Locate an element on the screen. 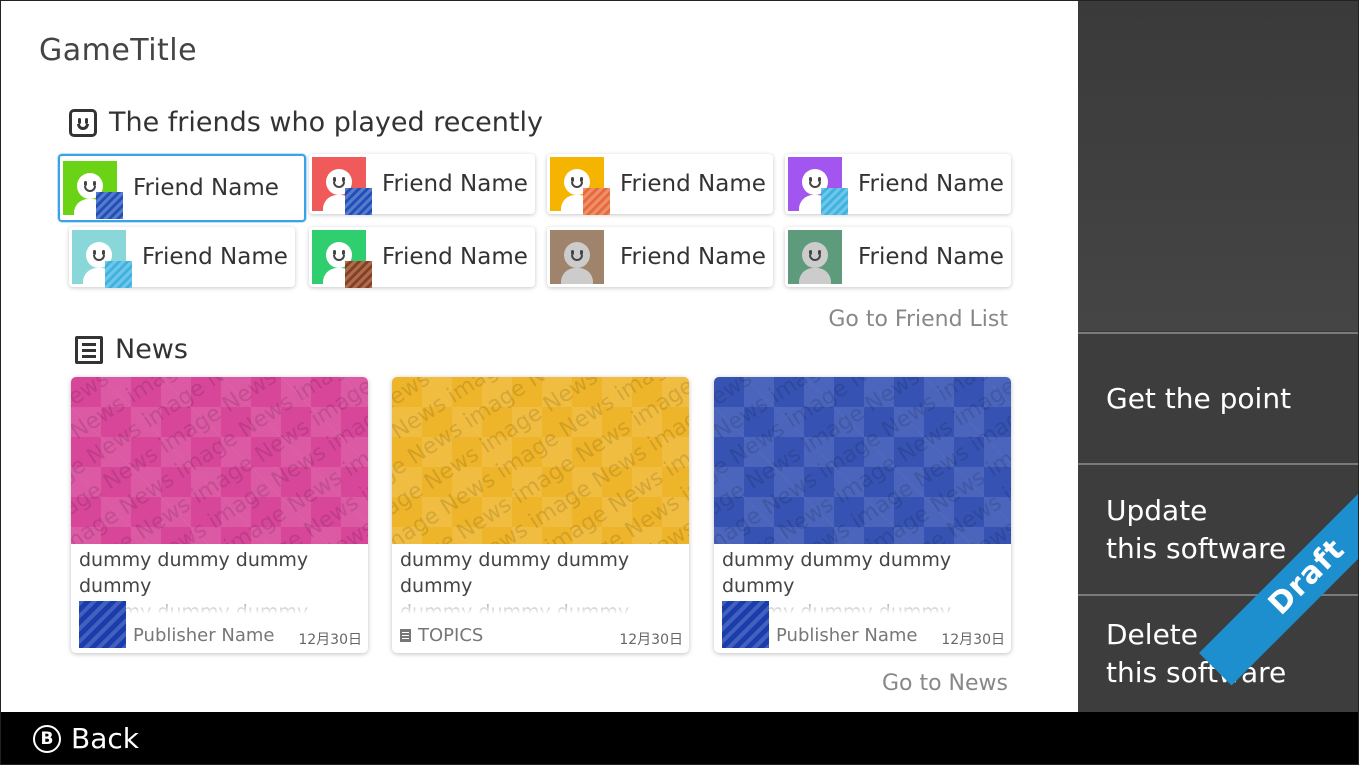 This screenshot has height=765, width=1359. document-icon is located at coordinates (405, 635).